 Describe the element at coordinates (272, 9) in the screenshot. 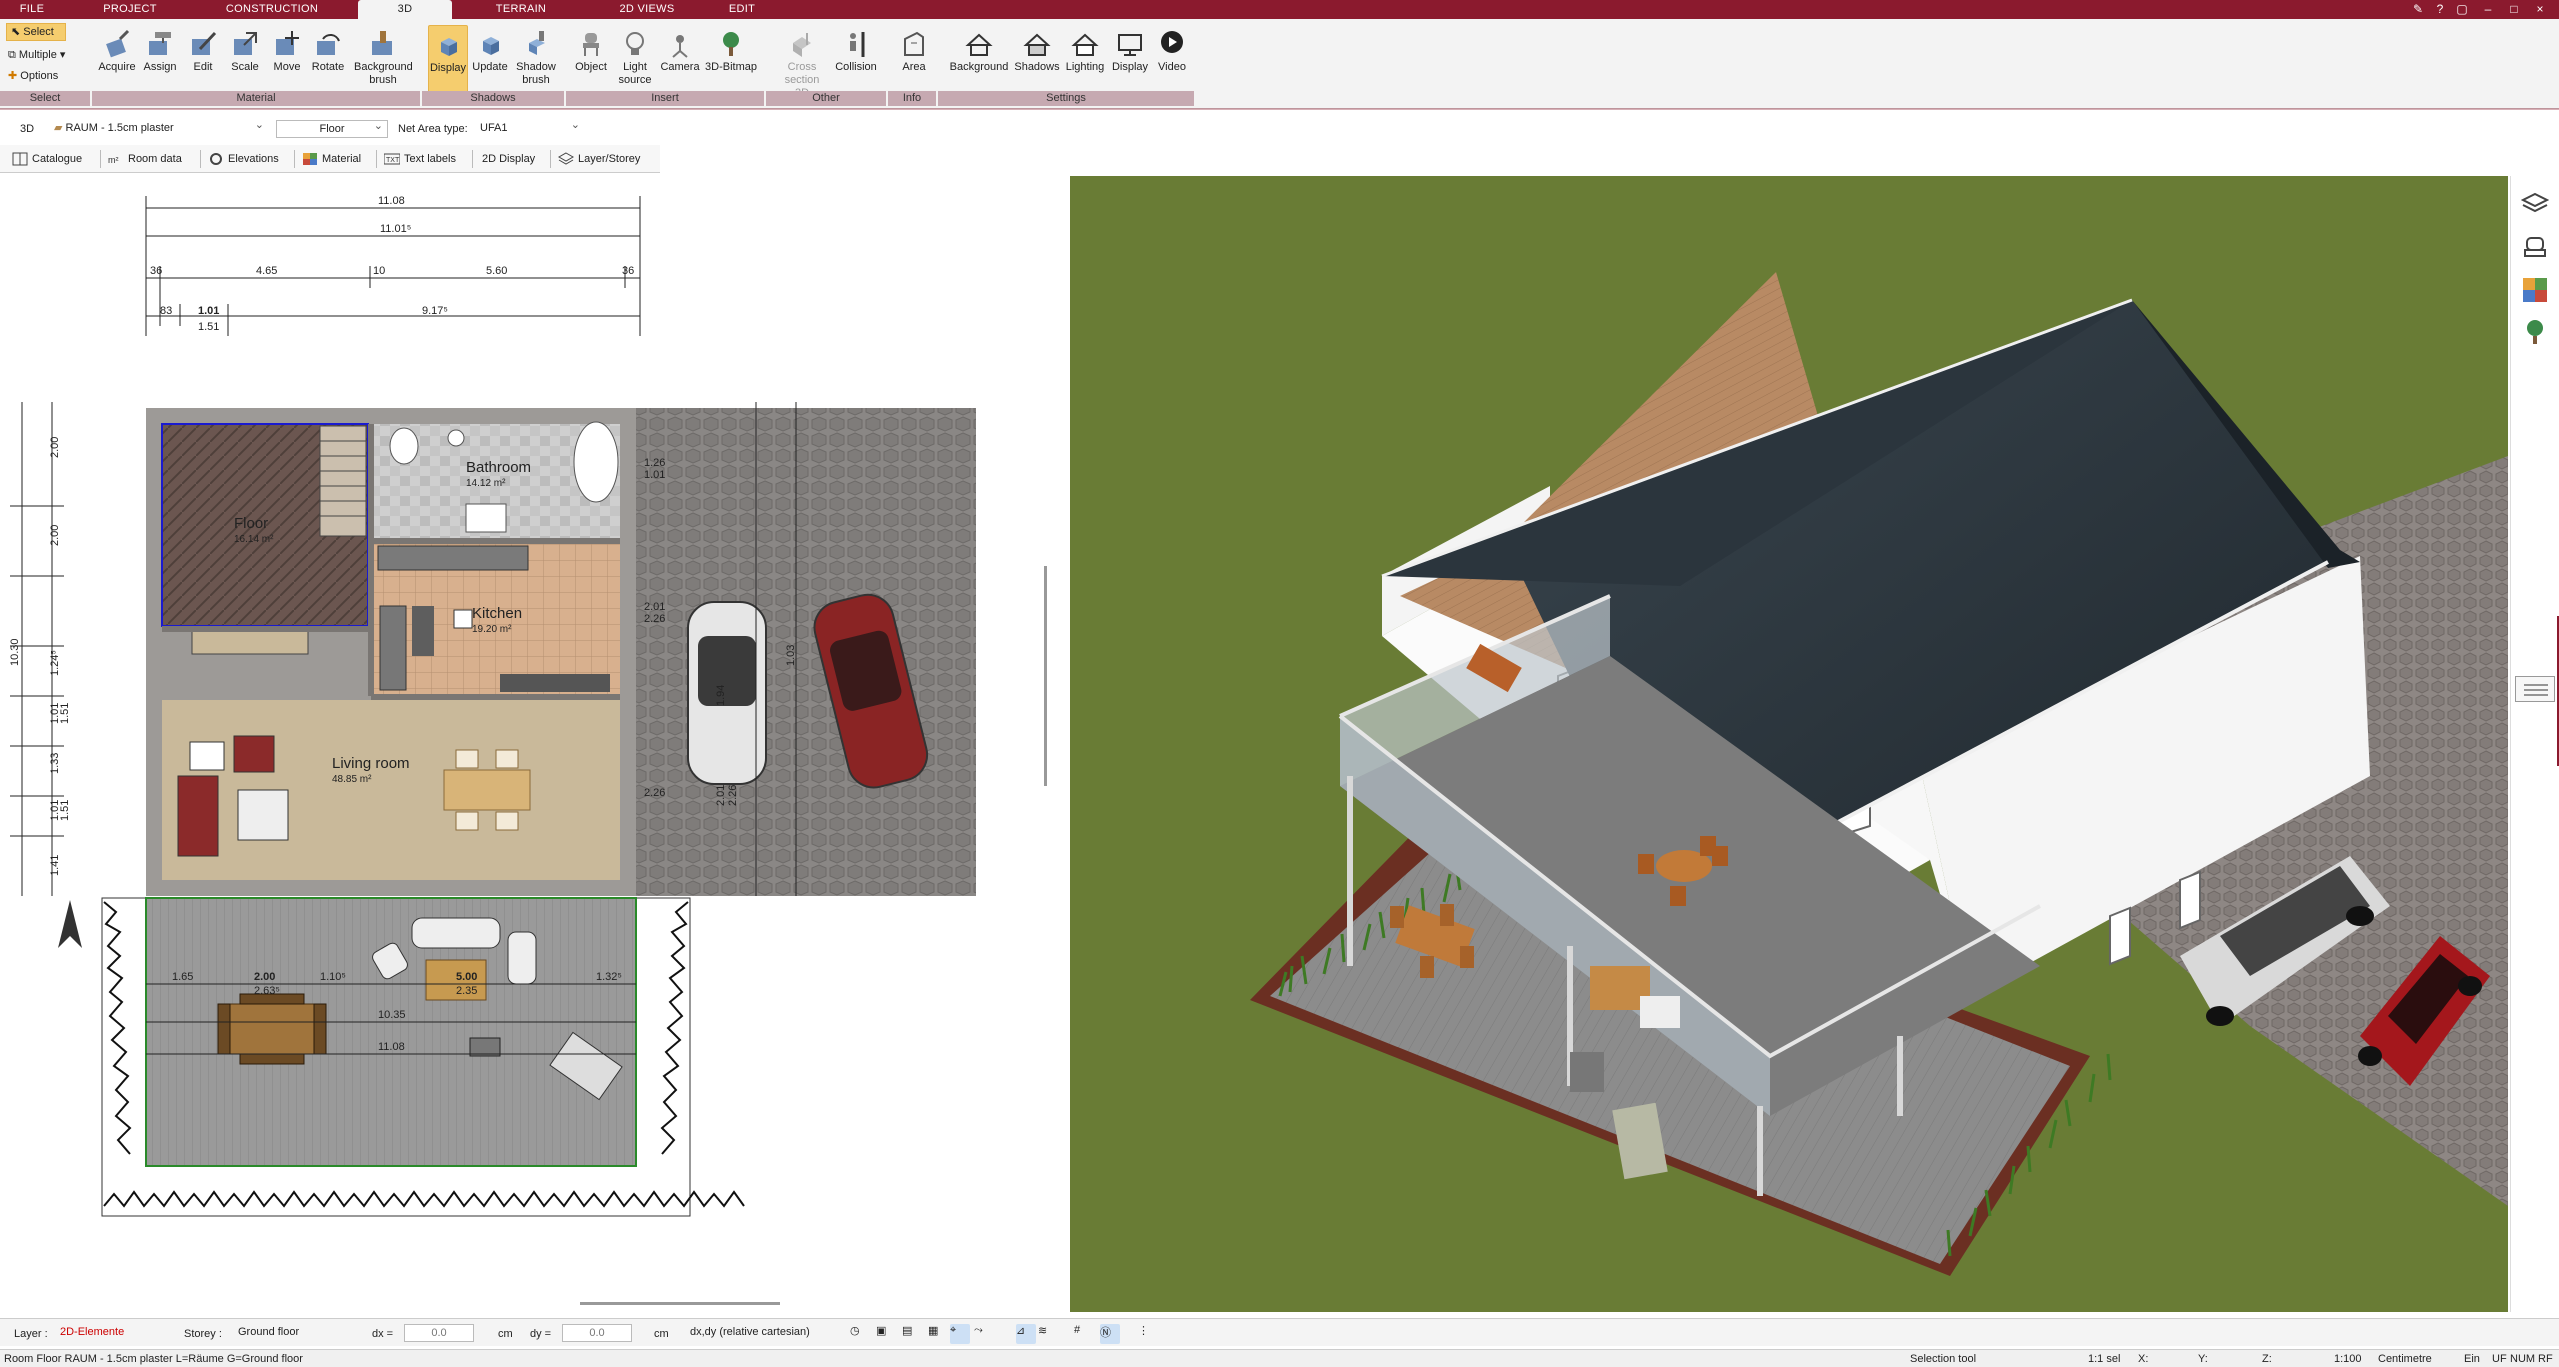

I see `tab-construction: CONSTRUCTION` at that location.